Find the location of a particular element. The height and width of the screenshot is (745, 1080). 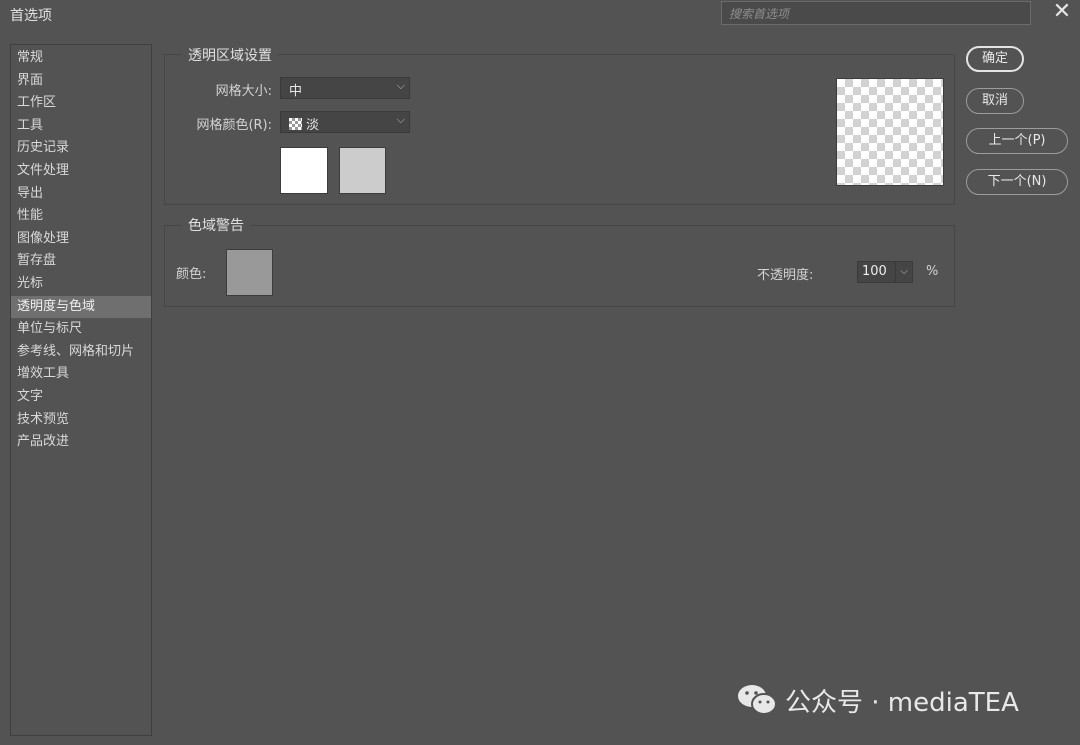

sidebar-item: 历史记录 is located at coordinates (81, 148).